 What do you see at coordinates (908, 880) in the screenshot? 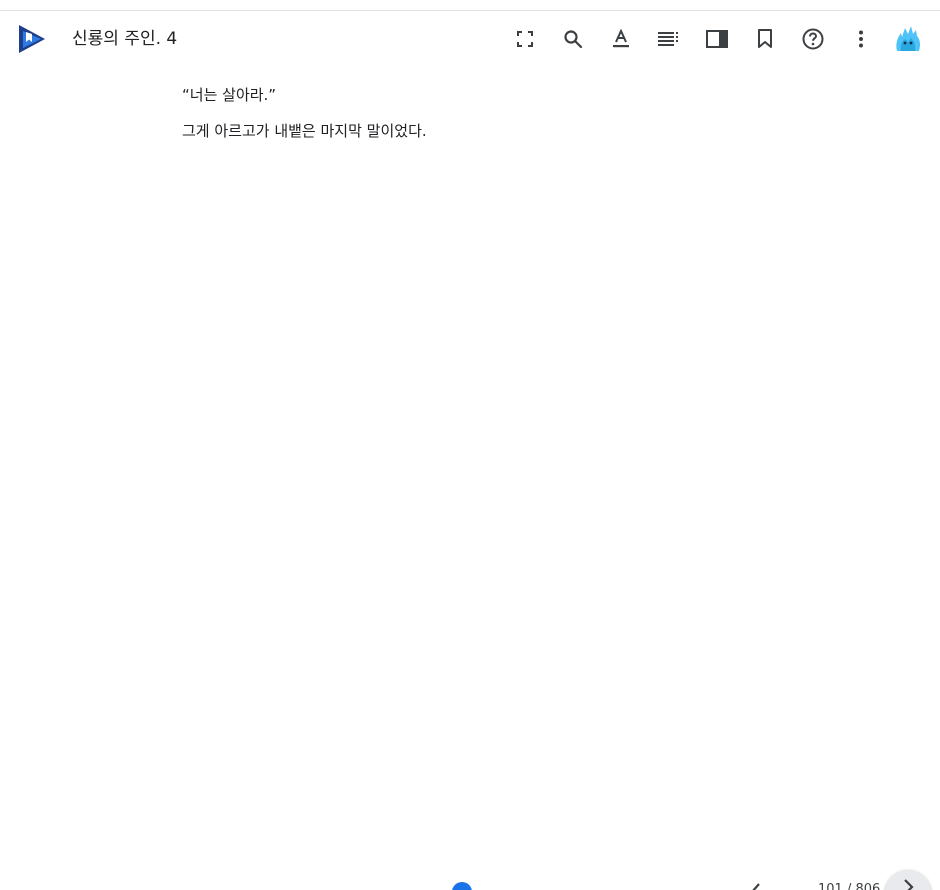
I see `next-page-button` at bounding box center [908, 880].